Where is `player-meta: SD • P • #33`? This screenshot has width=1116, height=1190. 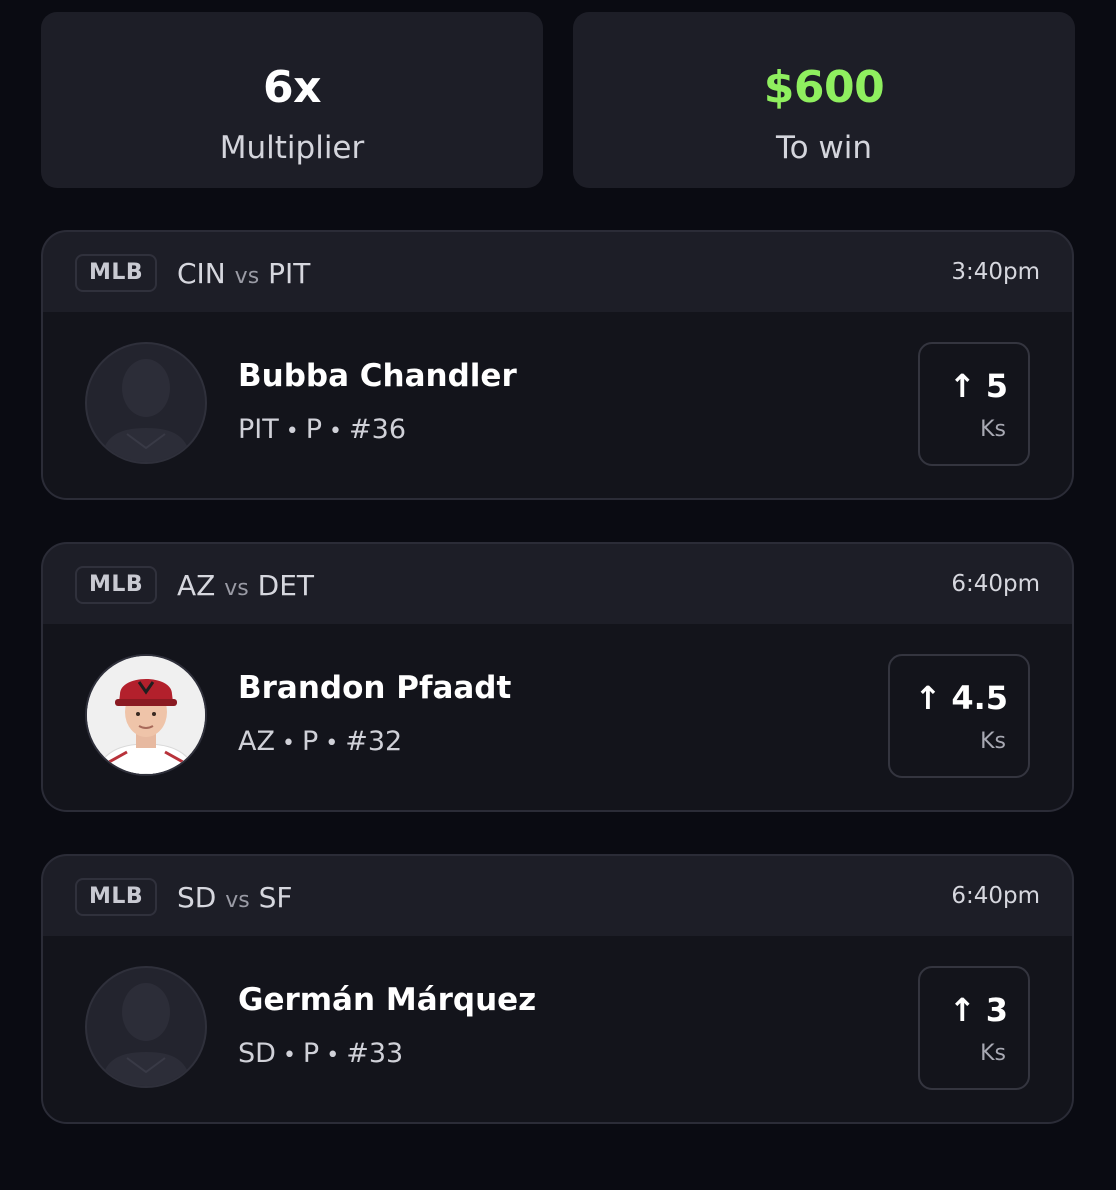
player-meta: SD • P • #33 is located at coordinates (320, 1055).